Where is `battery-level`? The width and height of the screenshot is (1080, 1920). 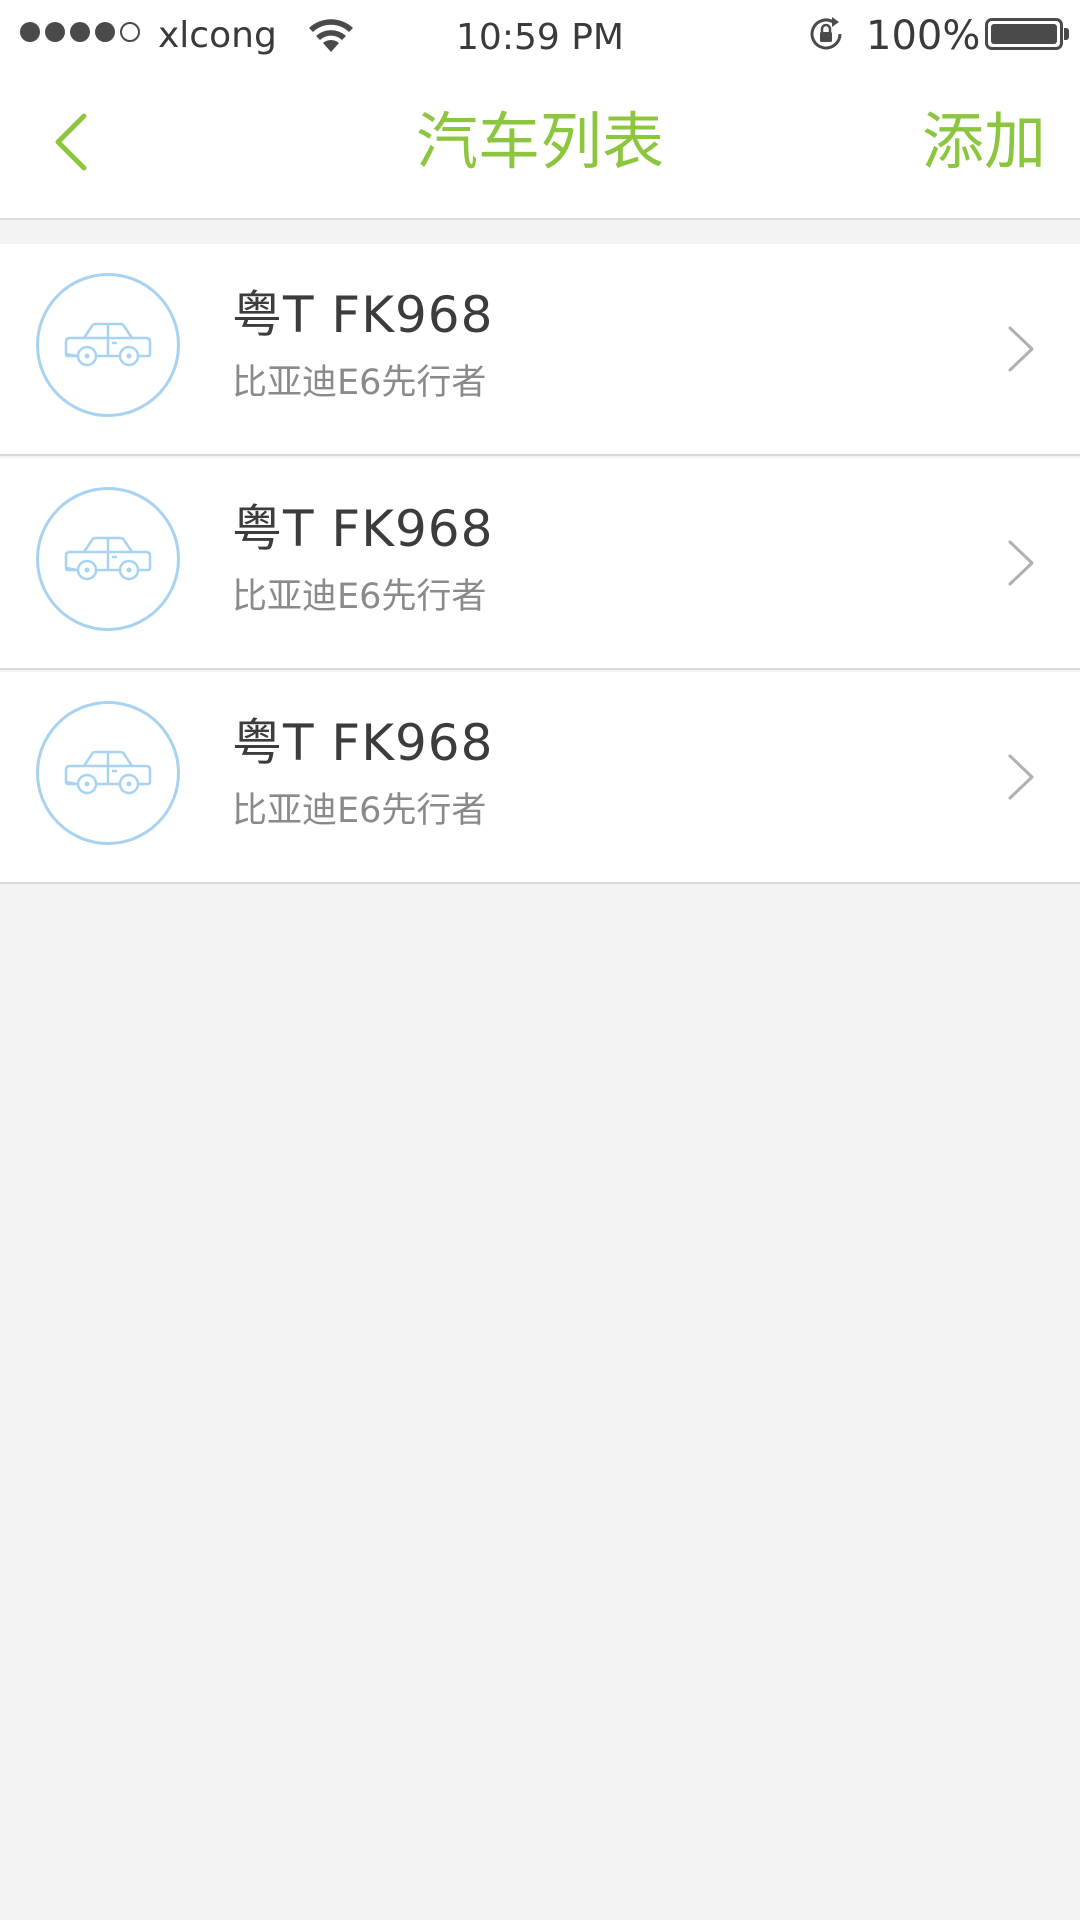 battery-level is located at coordinates (1024, 34).